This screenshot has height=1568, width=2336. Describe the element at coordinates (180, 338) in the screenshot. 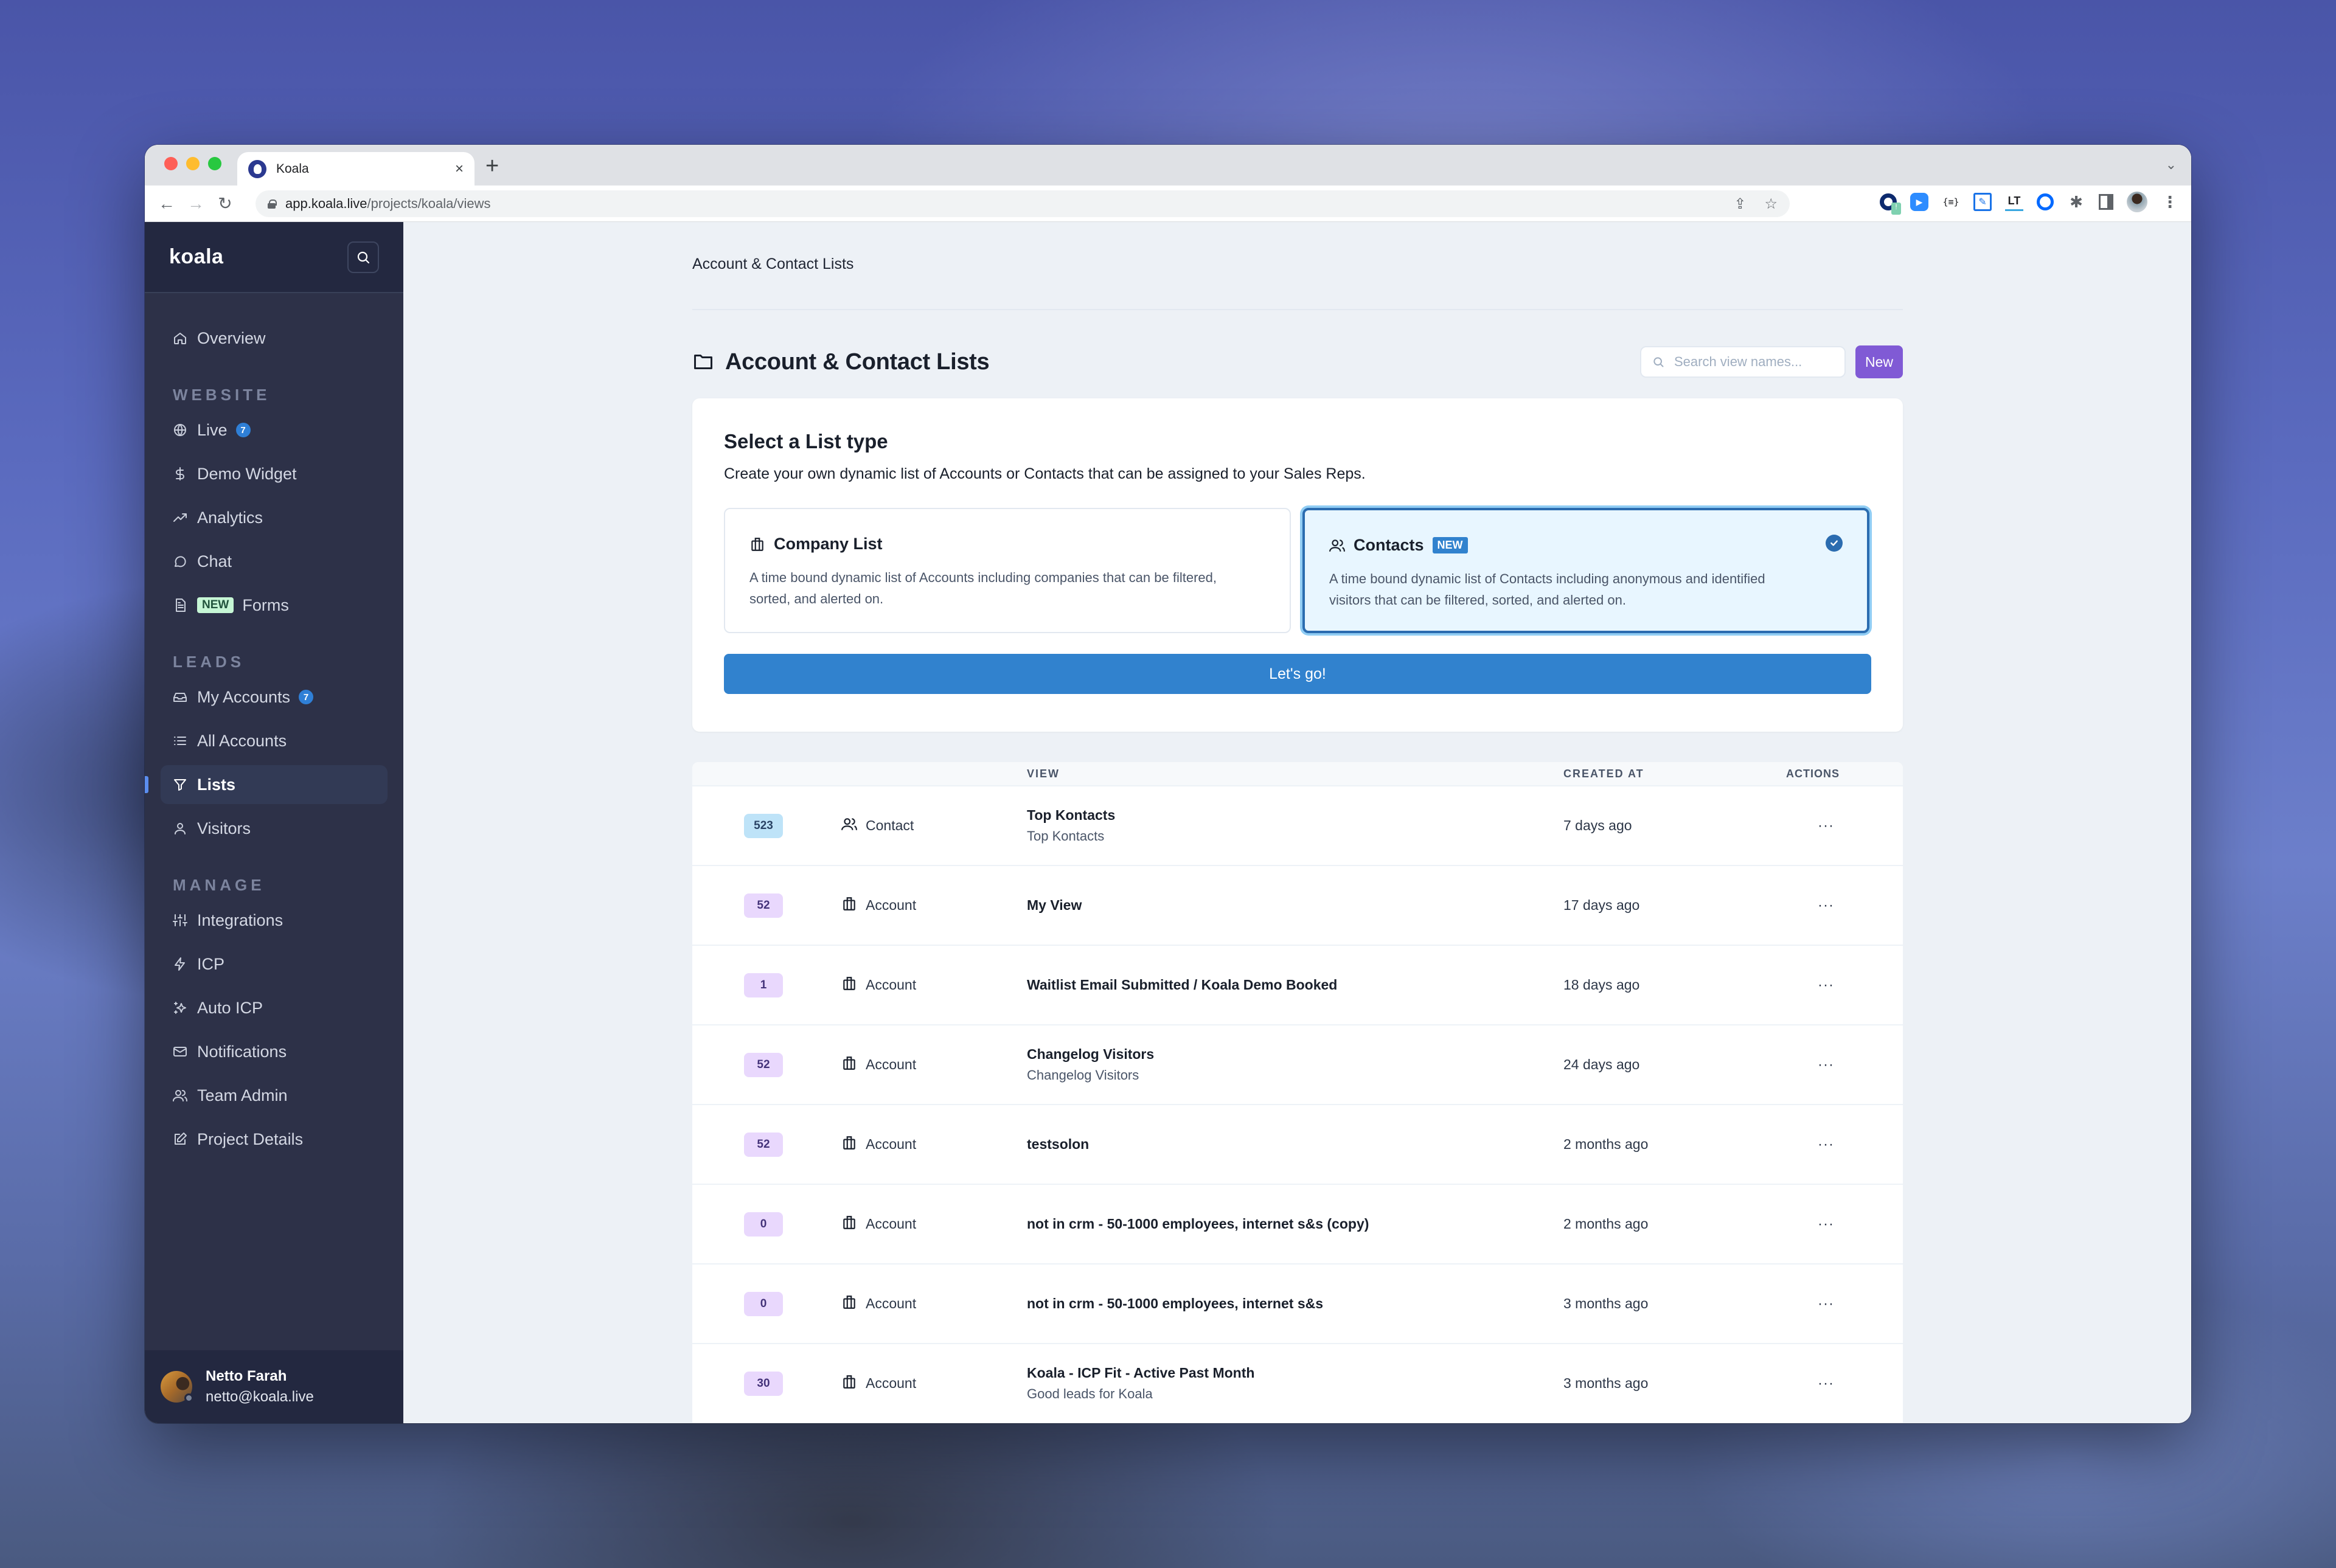

I see `home-icon` at that location.